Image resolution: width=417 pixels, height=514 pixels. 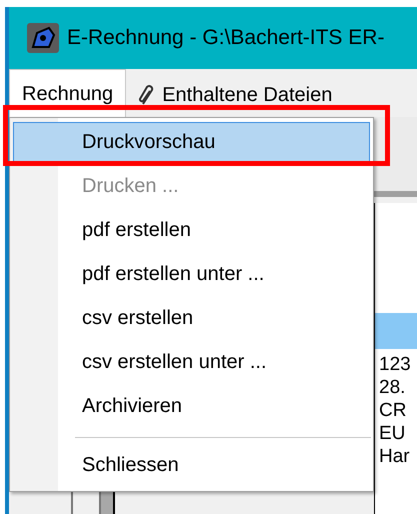 What do you see at coordinates (392, 387) in the screenshot?
I see `detail-value: 28.` at bounding box center [392, 387].